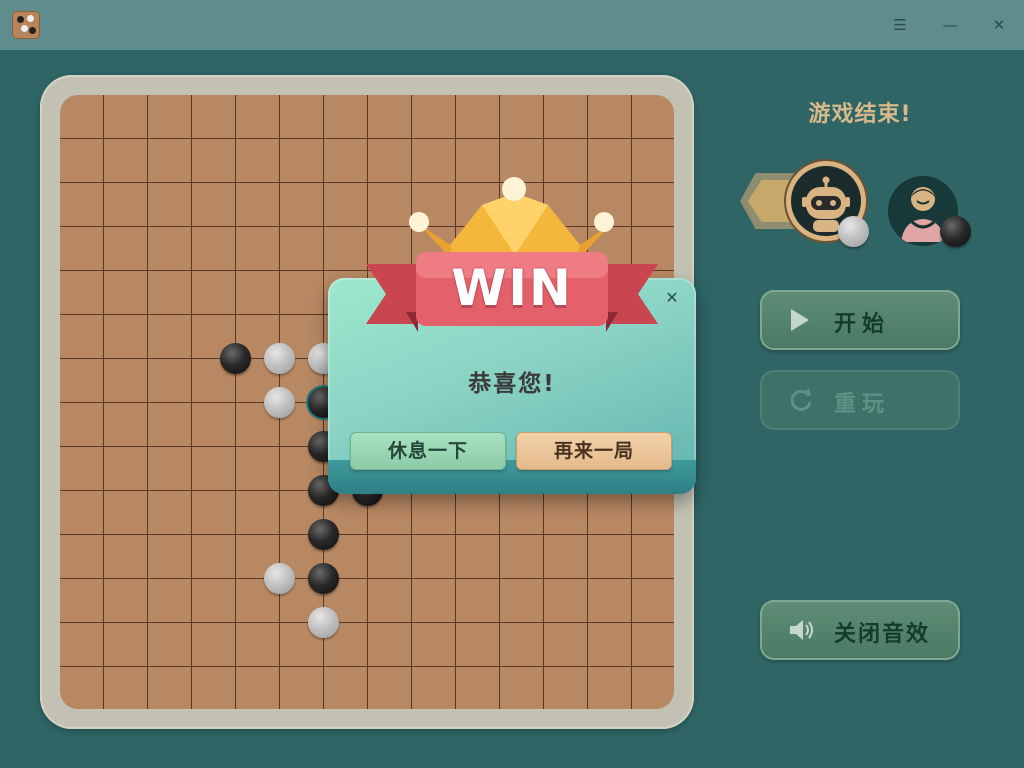 The image size is (1024, 768). What do you see at coordinates (26, 25) in the screenshot?
I see `app-logo-icon` at bounding box center [26, 25].